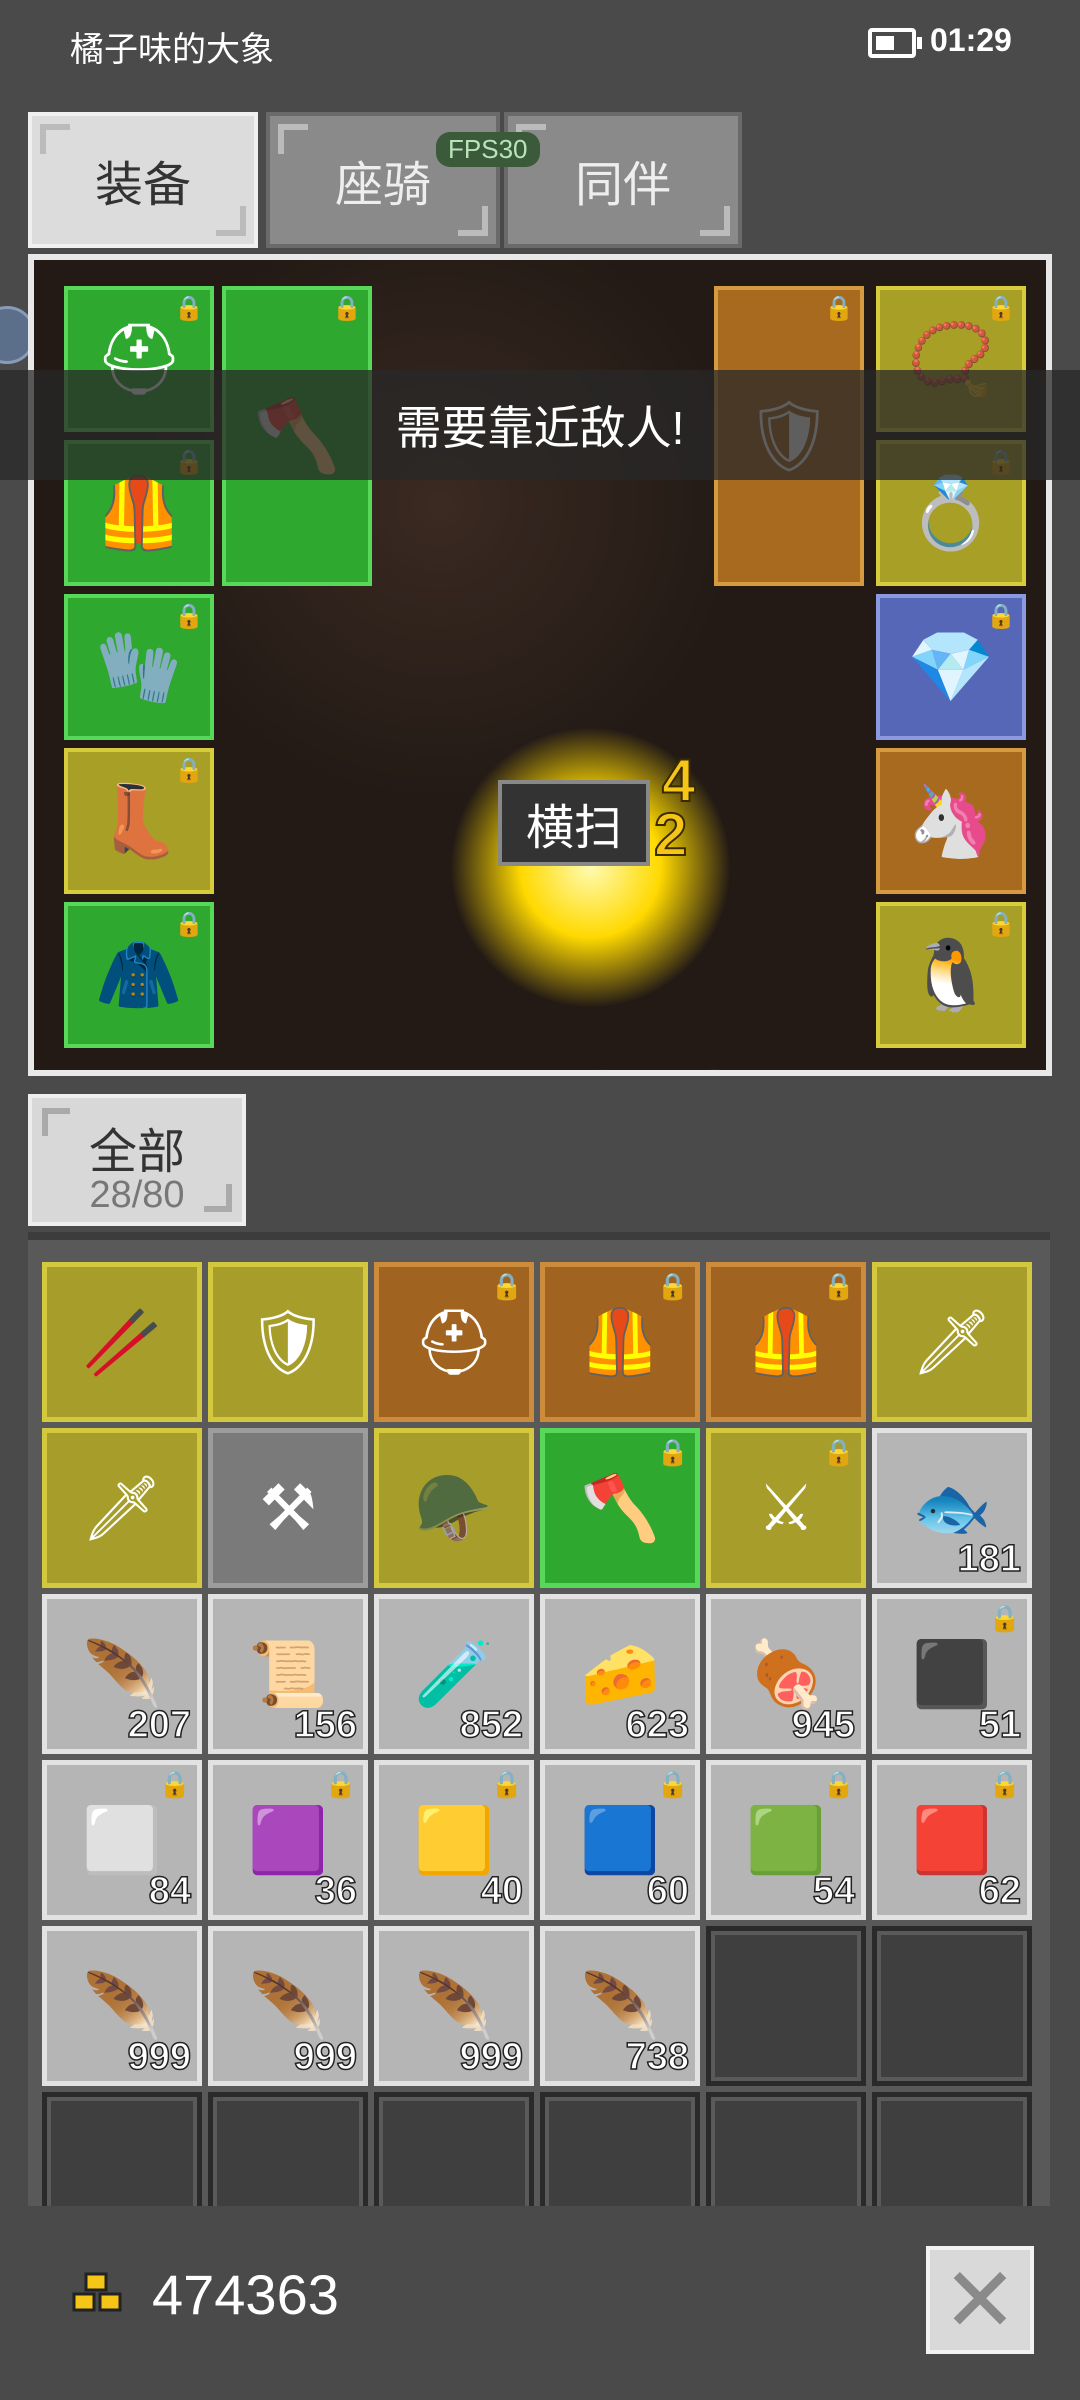 This screenshot has width=1080, height=2400. Describe the element at coordinates (657, 2057) in the screenshot. I see `item-quantity: 738` at that location.